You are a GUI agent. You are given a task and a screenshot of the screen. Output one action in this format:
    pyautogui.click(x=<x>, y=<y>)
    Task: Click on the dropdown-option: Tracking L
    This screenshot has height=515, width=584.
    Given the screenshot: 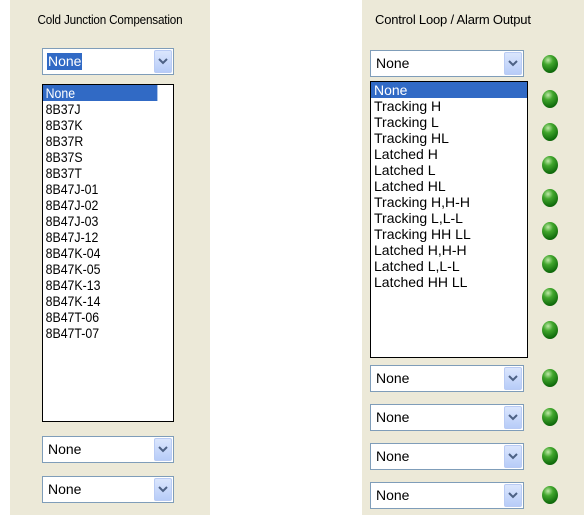 What is the action you would take?
    pyautogui.click(x=449, y=122)
    